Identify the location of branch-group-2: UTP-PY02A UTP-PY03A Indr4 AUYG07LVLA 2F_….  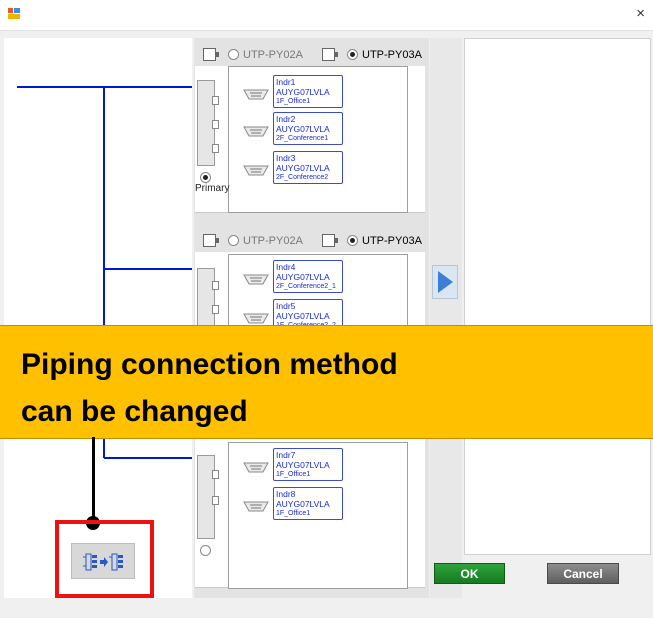
(310, 281).